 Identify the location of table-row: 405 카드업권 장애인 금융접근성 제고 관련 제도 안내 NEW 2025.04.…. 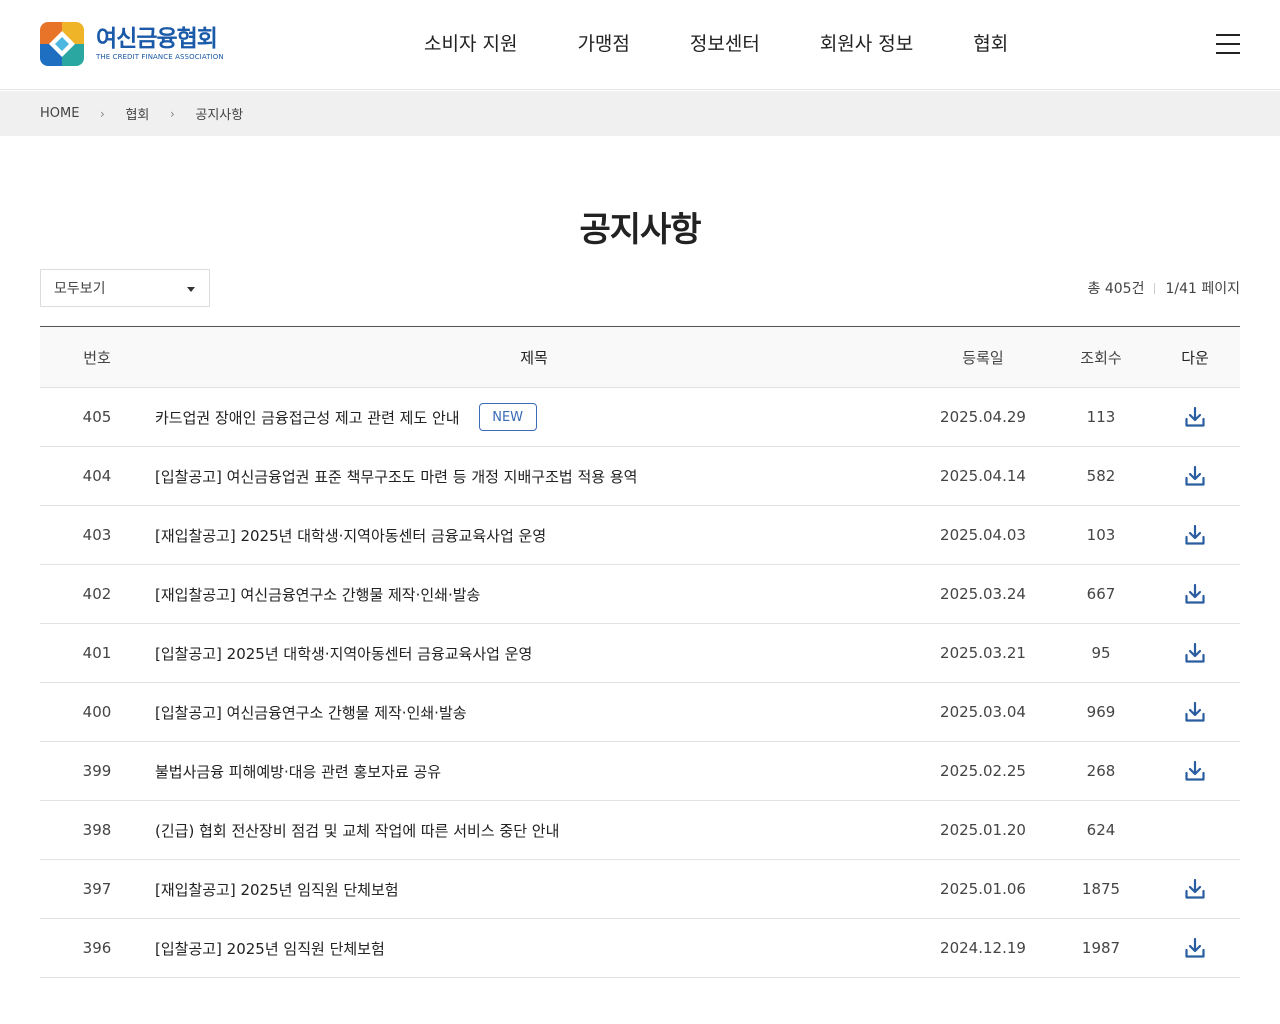
(640, 417).